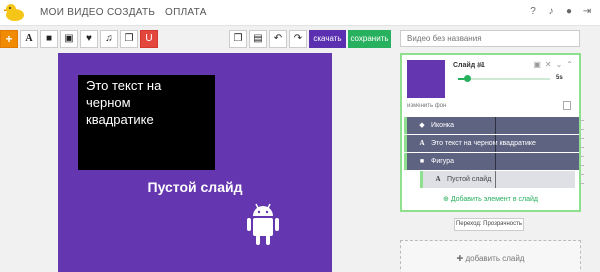 The image size is (600, 272). I want to click on image-icon: ▣, so click(69, 39).